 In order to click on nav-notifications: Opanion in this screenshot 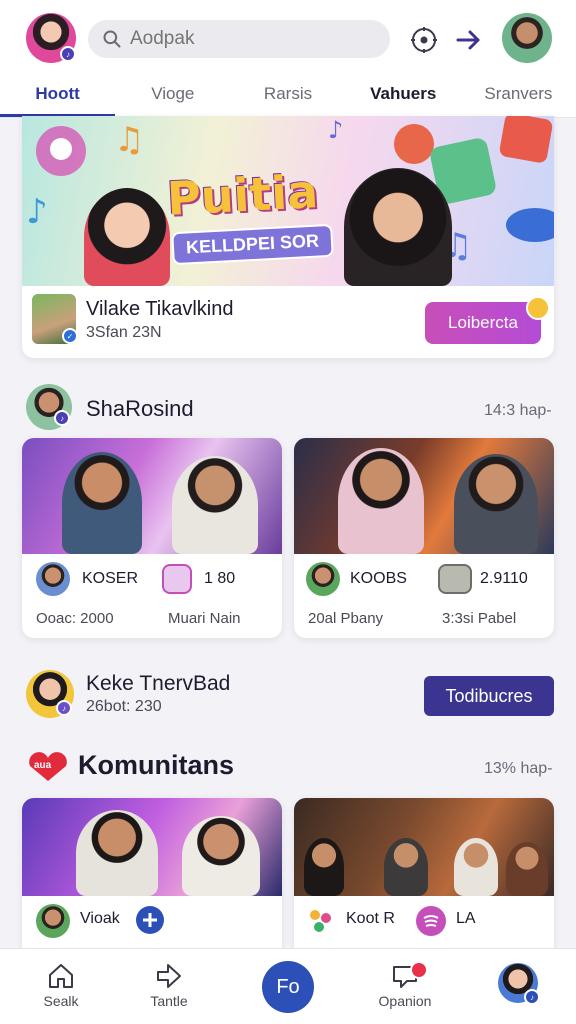, I will do `click(405, 983)`.